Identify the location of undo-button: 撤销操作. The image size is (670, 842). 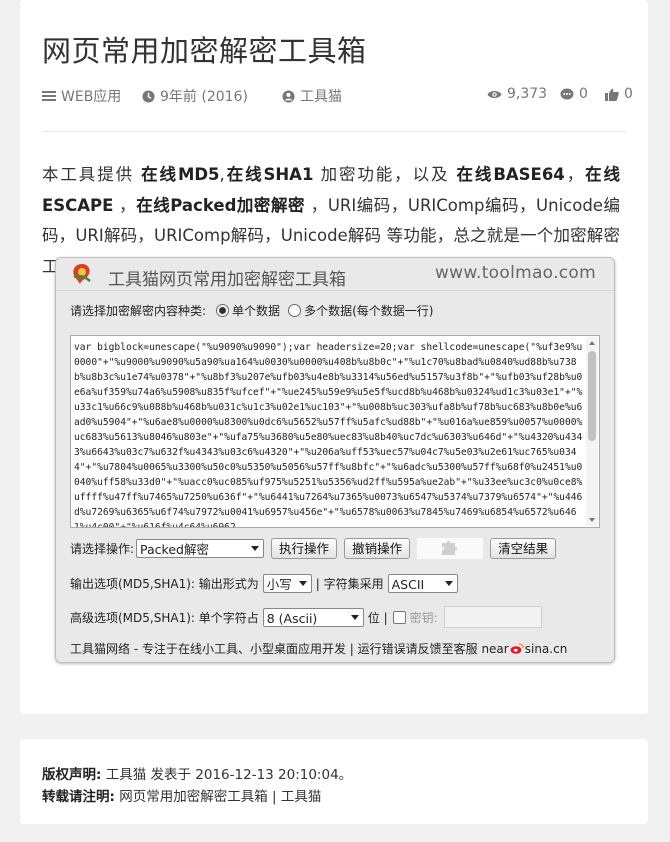
(377, 548).